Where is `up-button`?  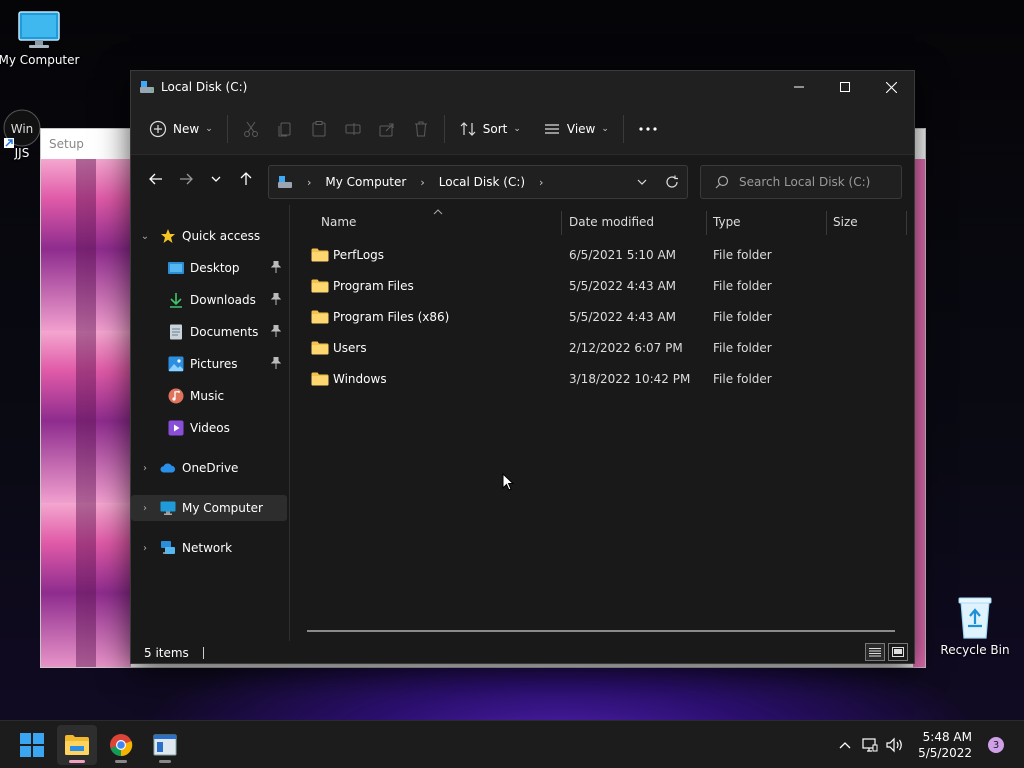 up-button is located at coordinates (246, 179).